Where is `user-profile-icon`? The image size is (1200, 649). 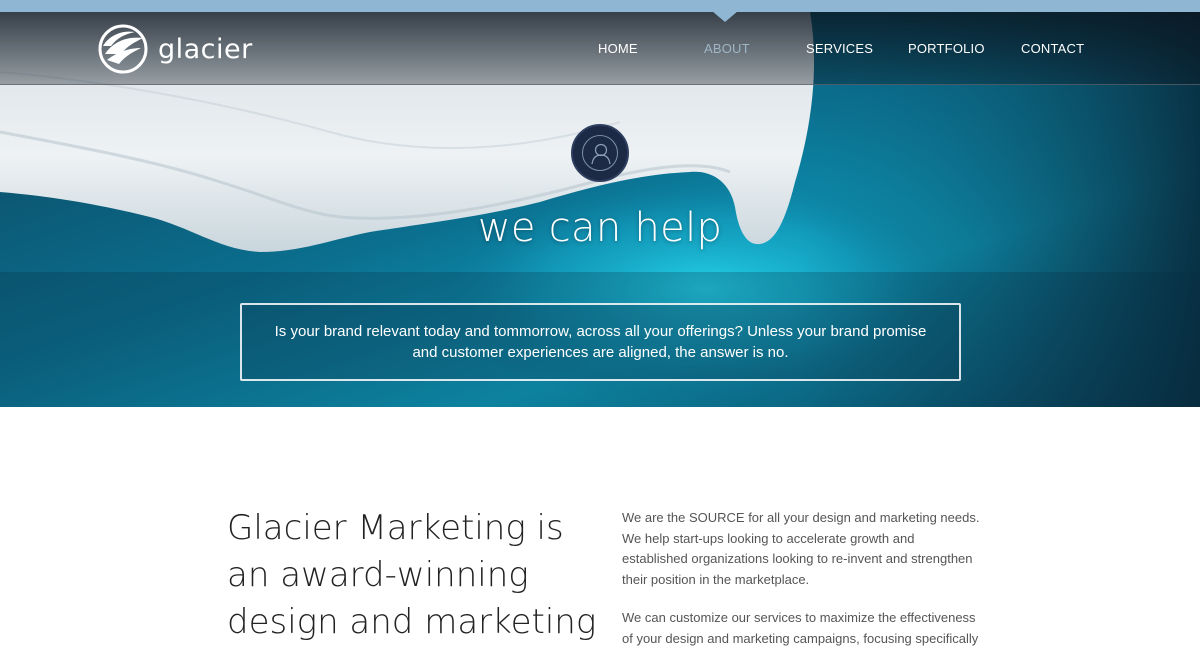
user-profile-icon is located at coordinates (601, 154).